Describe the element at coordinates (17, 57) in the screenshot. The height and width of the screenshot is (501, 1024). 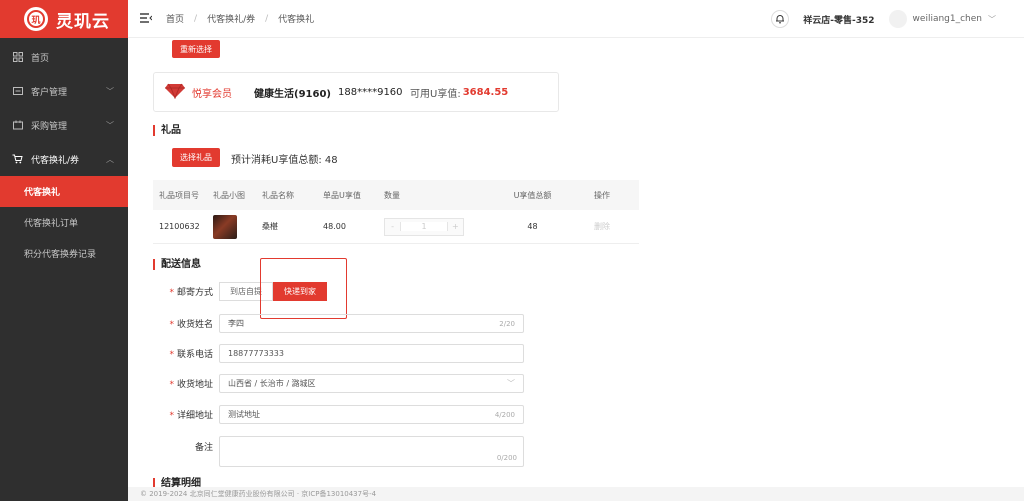
I see `grid-icon` at that location.